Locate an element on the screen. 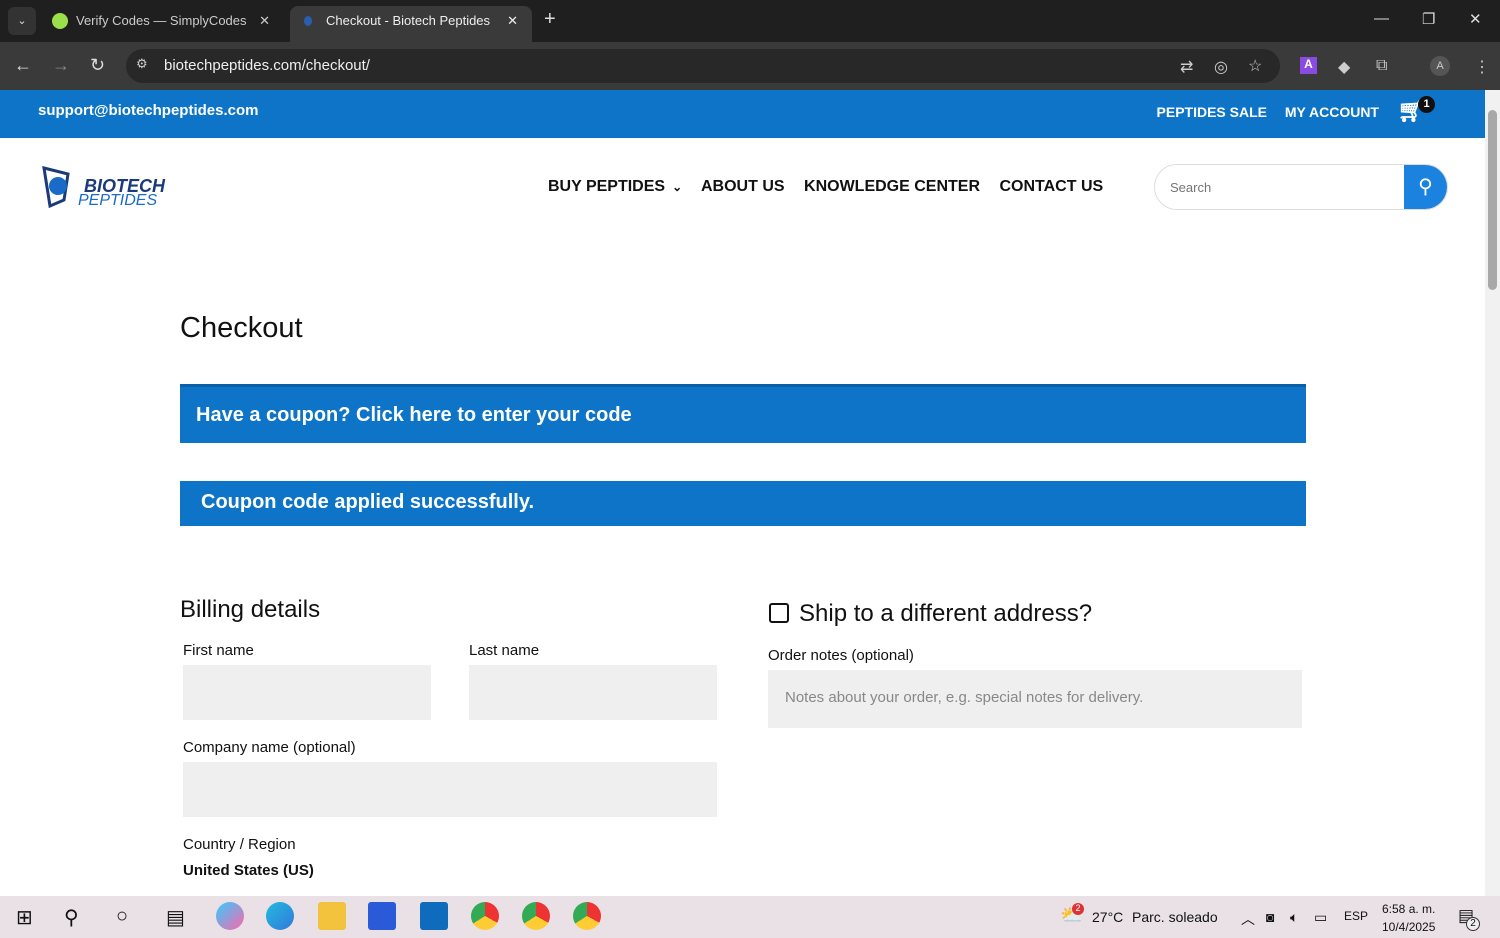 The width and height of the screenshot is (1500, 938). clock-date: 10/4/2025 is located at coordinates (1409, 927).